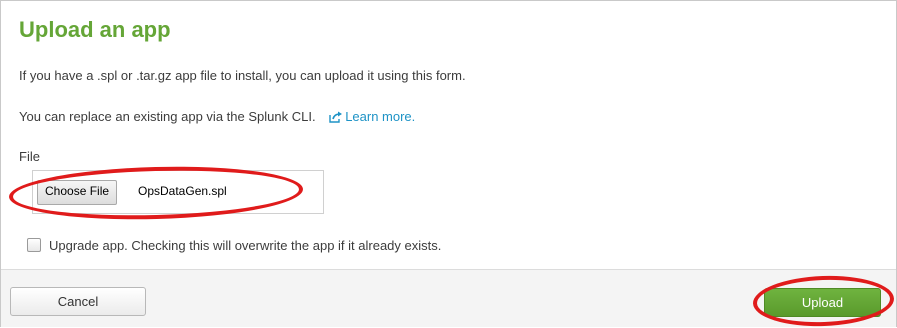  What do you see at coordinates (34, 245) in the screenshot?
I see `upgrade-checkbox` at bounding box center [34, 245].